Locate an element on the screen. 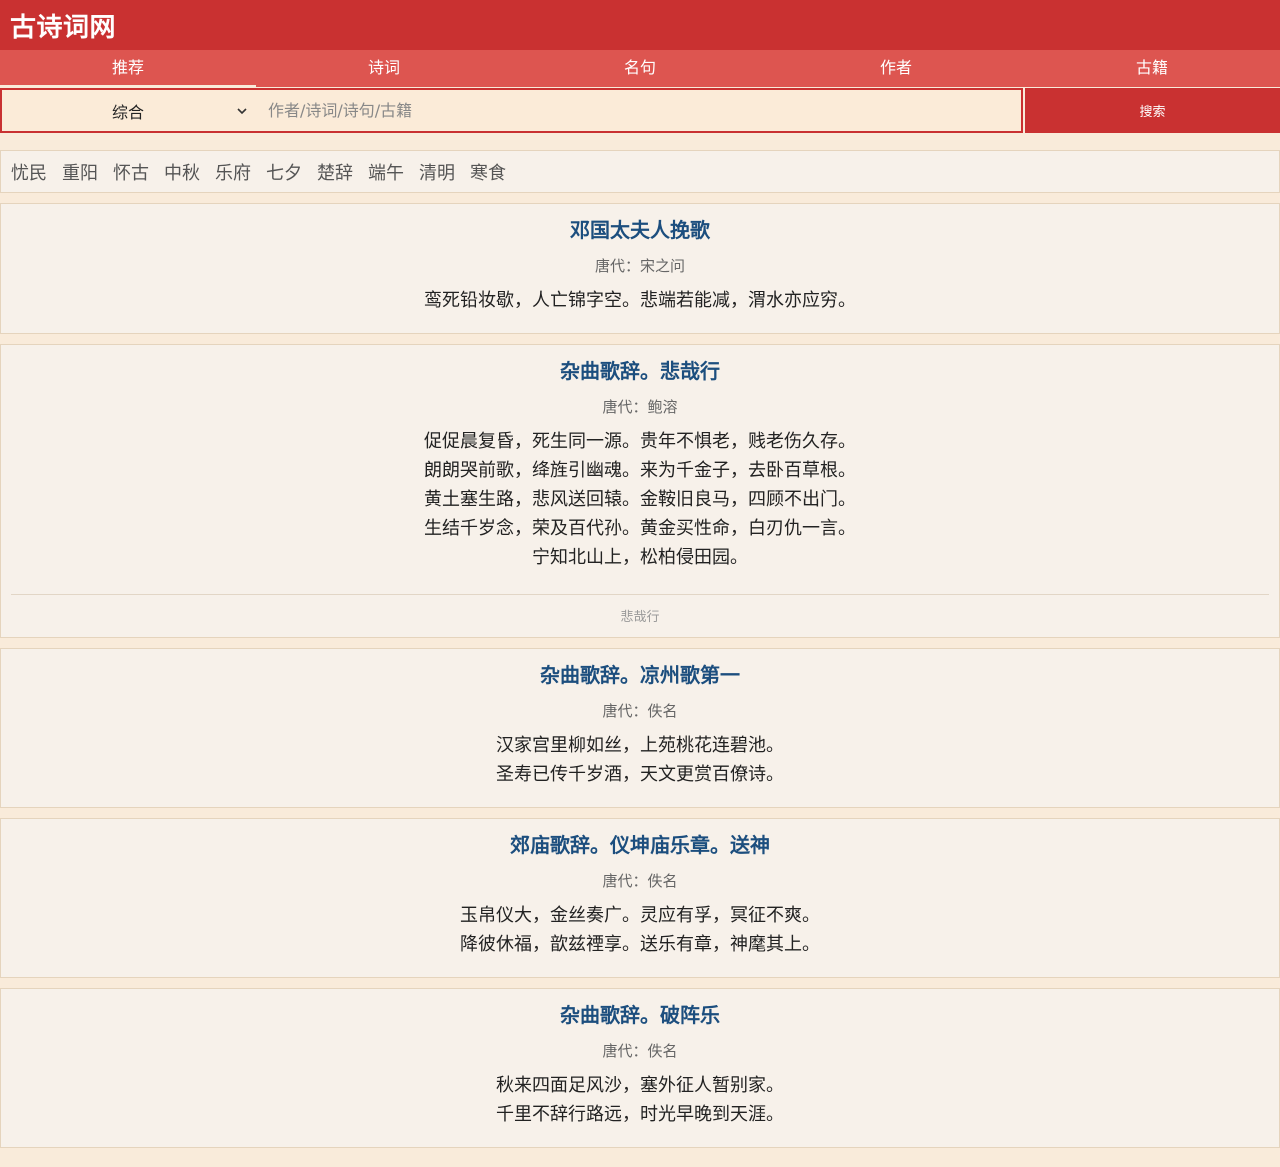 This screenshot has height=1167, width=1280. search-input is located at coordinates (637, 110).